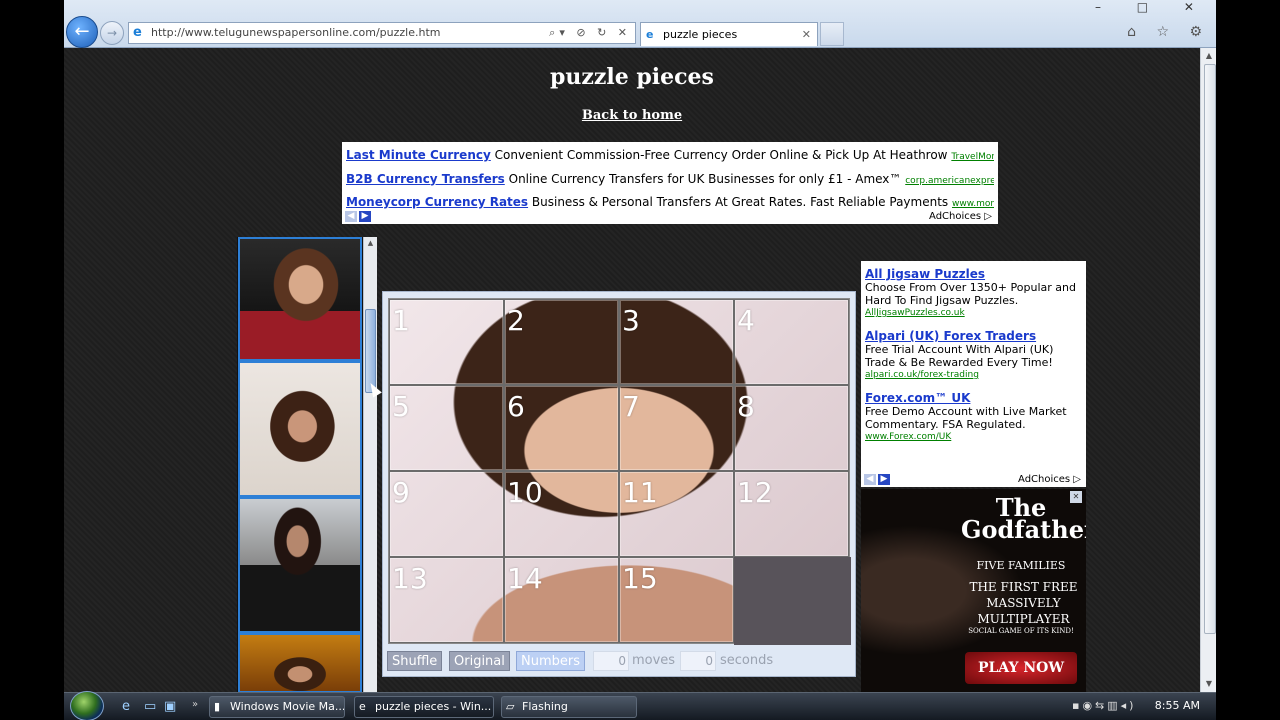 Image resolution: width=1280 pixels, height=720 pixels. What do you see at coordinates (698, 661) in the screenshot?
I see `seconds-counter: 0` at bounding box center [698, 661].